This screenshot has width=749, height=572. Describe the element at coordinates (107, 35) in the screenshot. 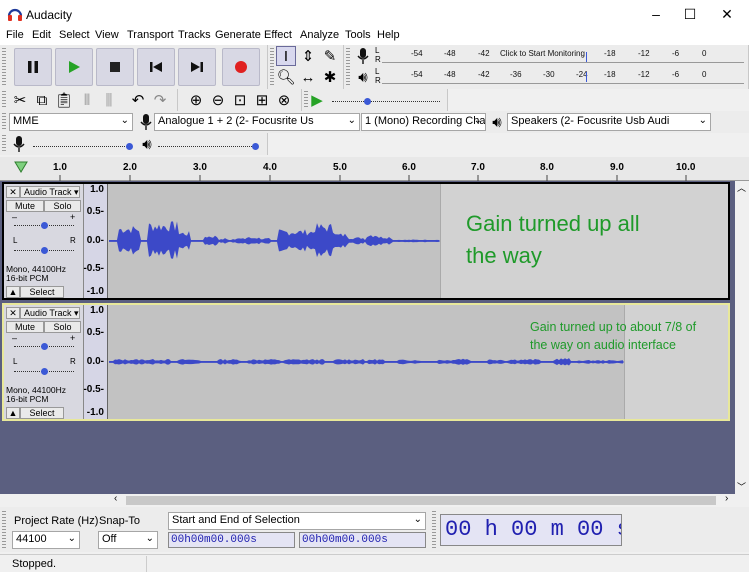

I see `menu-view: View` at that location.